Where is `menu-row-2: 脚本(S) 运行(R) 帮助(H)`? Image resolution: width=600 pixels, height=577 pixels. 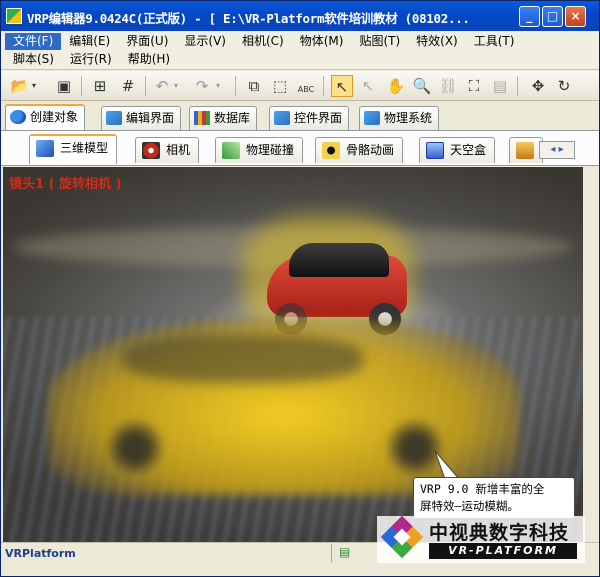 menu-row-2: 脚本(S) 运行(R) 帮助(H) is located at coordinates (91, 59).